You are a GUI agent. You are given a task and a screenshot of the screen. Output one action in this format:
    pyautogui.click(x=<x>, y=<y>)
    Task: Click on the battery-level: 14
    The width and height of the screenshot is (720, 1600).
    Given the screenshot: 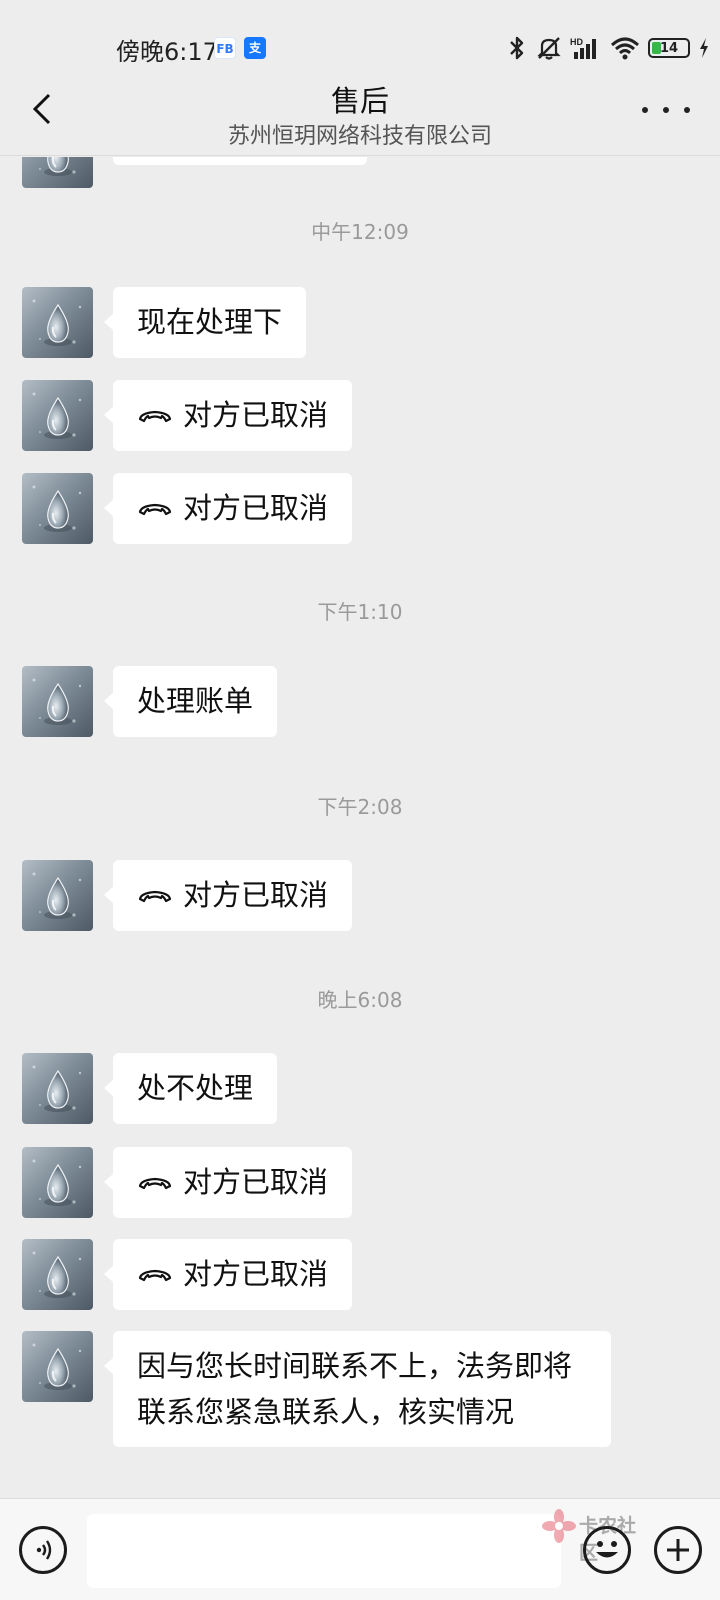 What is the action you would take?
    pyautogui.click(x=669, y=48)
    